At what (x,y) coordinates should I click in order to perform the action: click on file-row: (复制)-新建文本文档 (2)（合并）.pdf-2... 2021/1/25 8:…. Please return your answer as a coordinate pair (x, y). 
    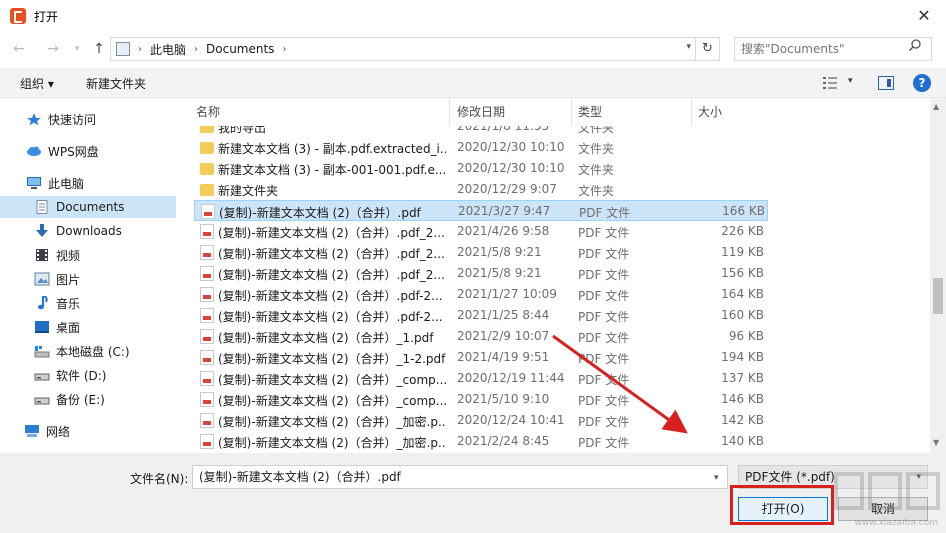
    Looking at the image, I should click on (481, 315).